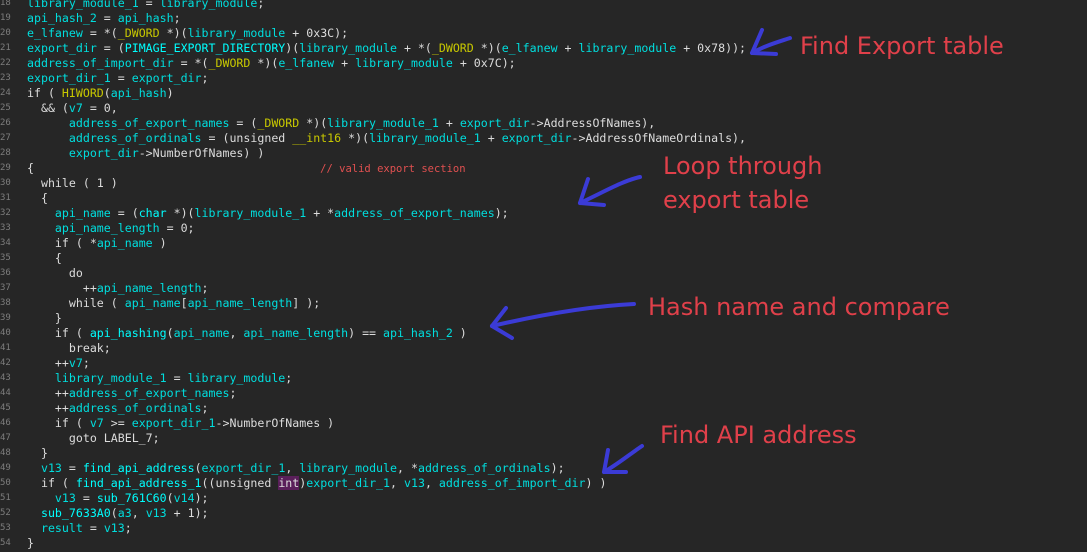 The height and width of the screenshot is (552, 1087). I want to click on code-token-plain: *)(, so click(180, 213).